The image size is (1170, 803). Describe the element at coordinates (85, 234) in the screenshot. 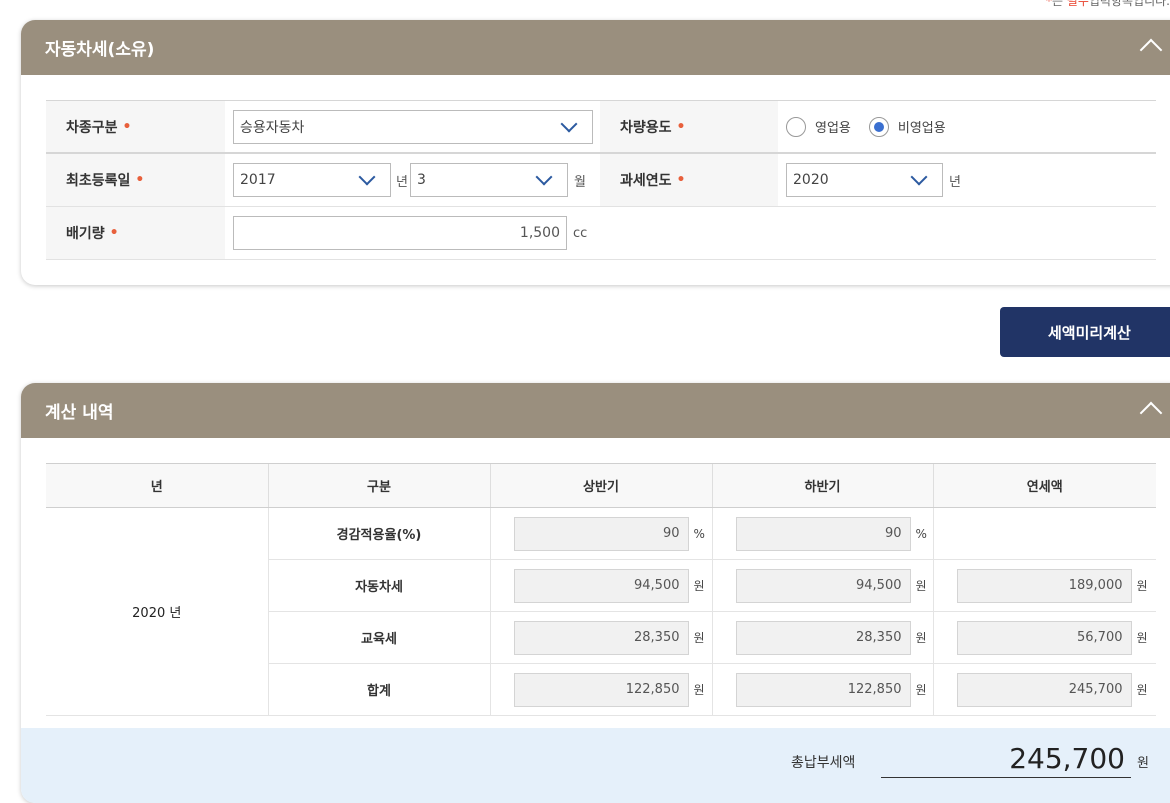

I see `displacement-label-text: 배기량` at that location.